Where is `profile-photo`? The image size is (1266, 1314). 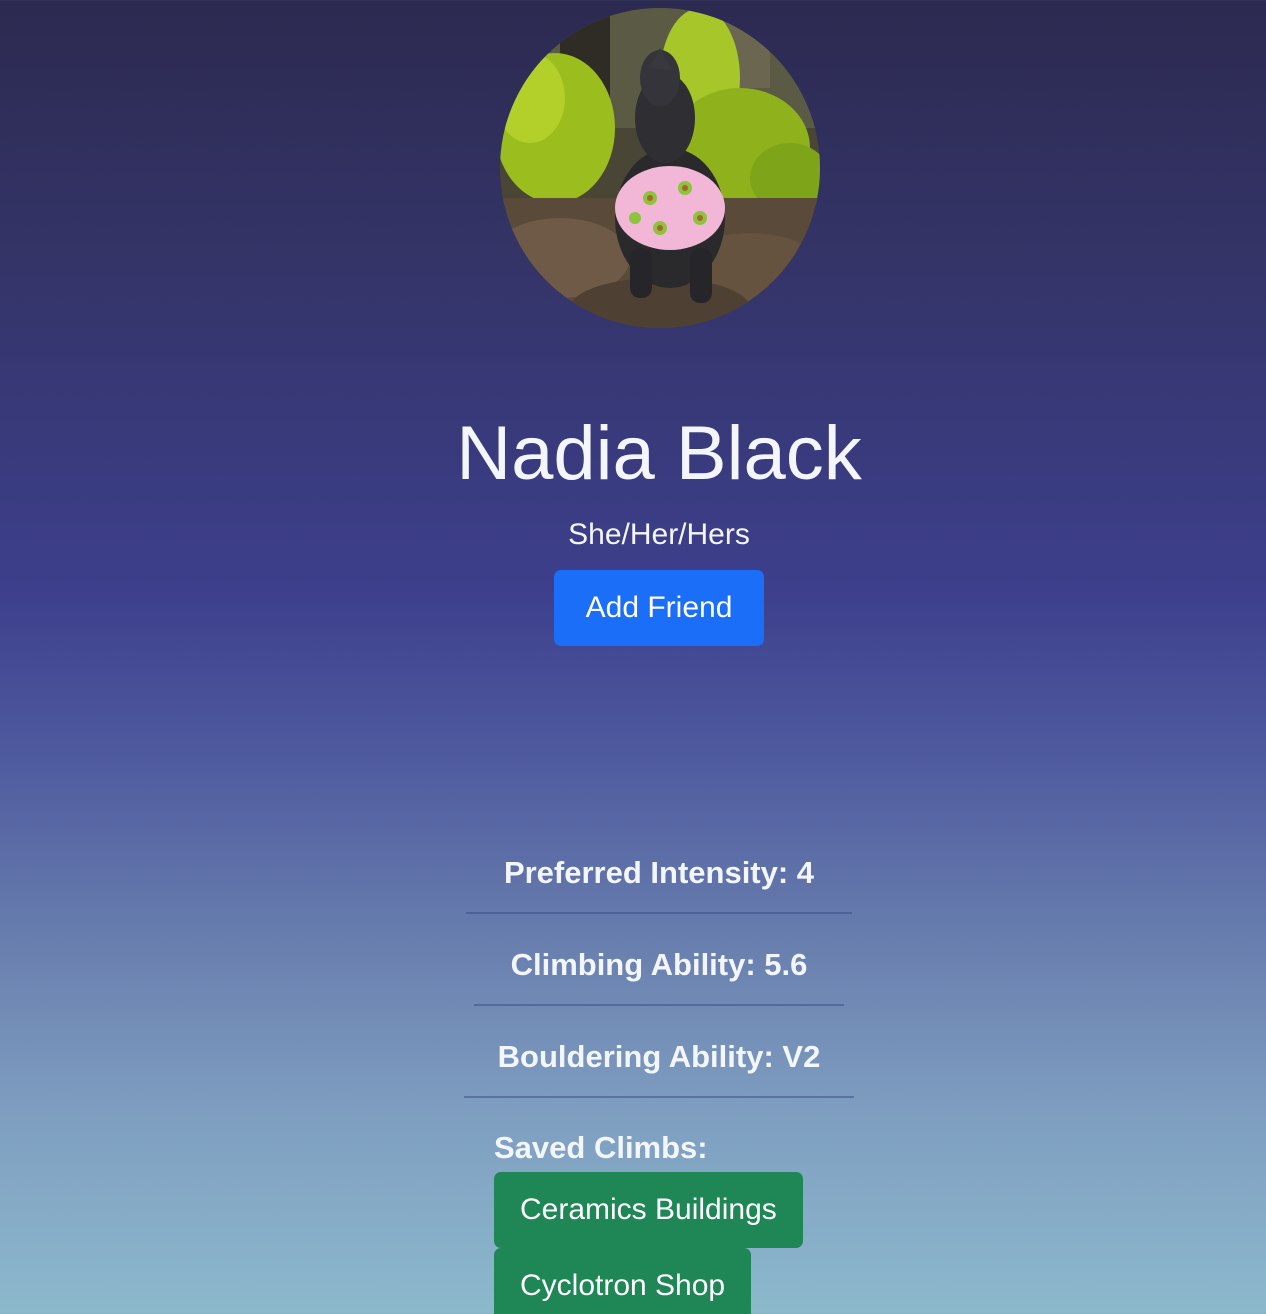
profile-photo is located at coordinates (660, 168).